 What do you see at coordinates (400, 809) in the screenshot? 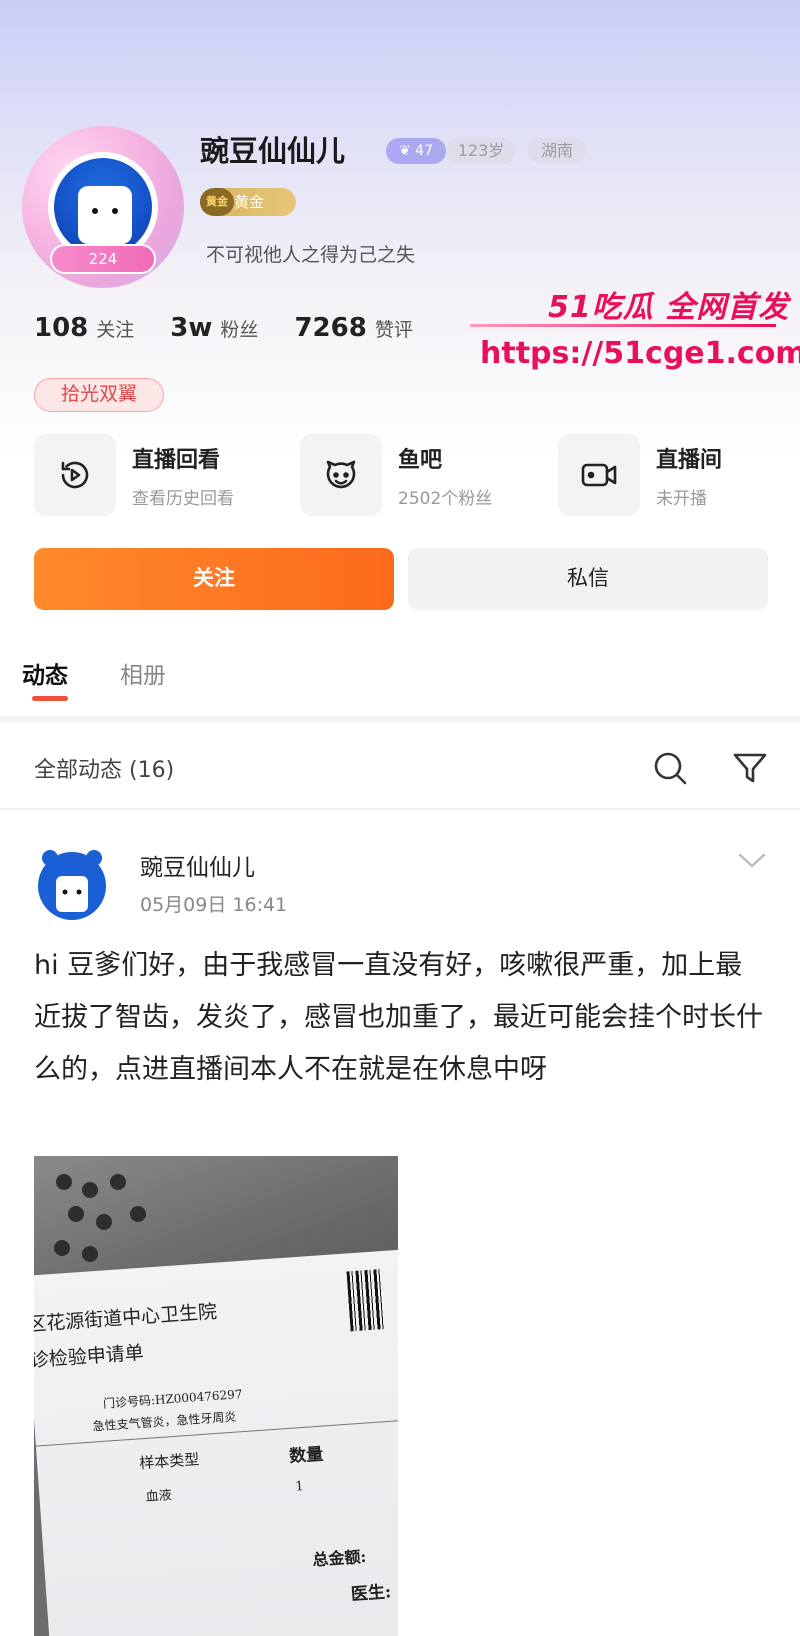
I see `feed-divider` at bounding box center [400, 809].